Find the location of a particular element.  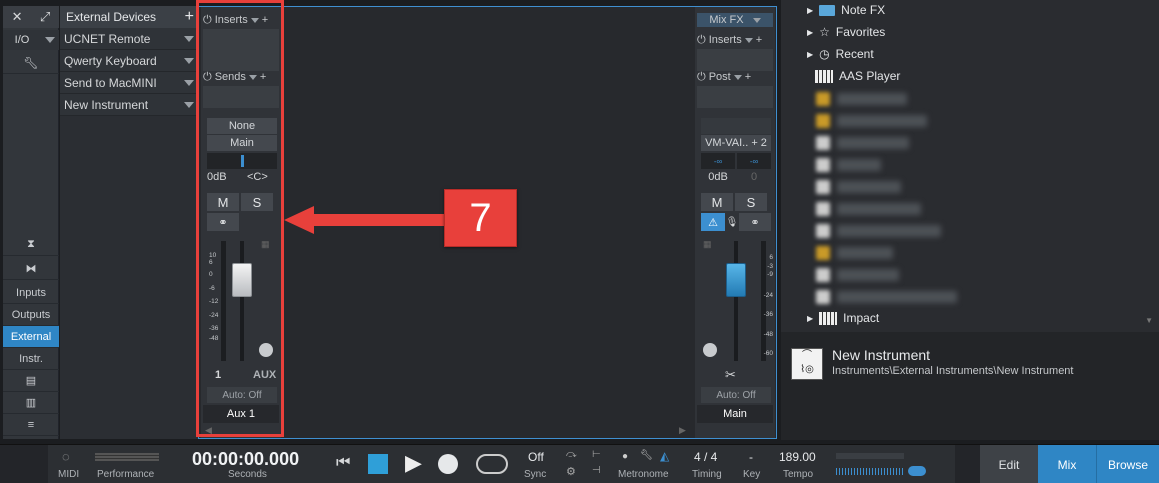

key-value: - is located at coordinates (751, 457).